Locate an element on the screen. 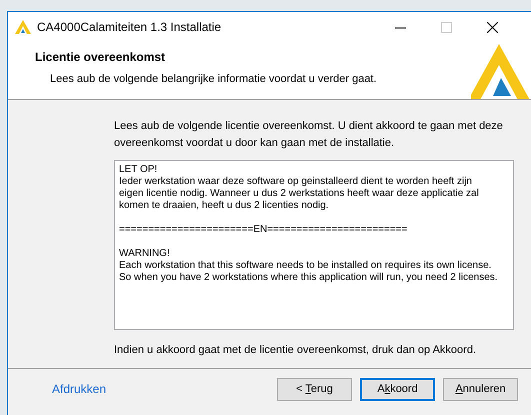  license-line: So when you have 2 workstations where this application will run, you need 2 licenses. is located at coordinates (309, 278).